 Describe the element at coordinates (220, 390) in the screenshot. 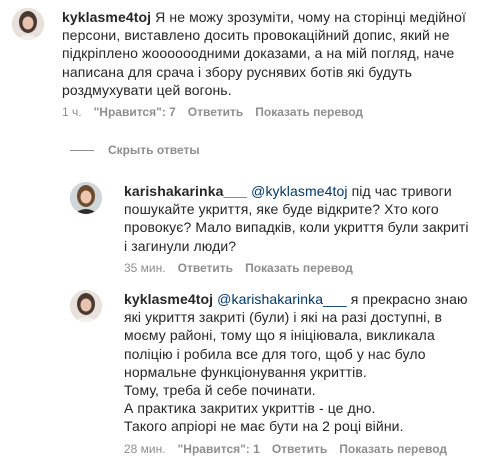

I see `comment-line: Тому, треба й себе починати.` at that location.